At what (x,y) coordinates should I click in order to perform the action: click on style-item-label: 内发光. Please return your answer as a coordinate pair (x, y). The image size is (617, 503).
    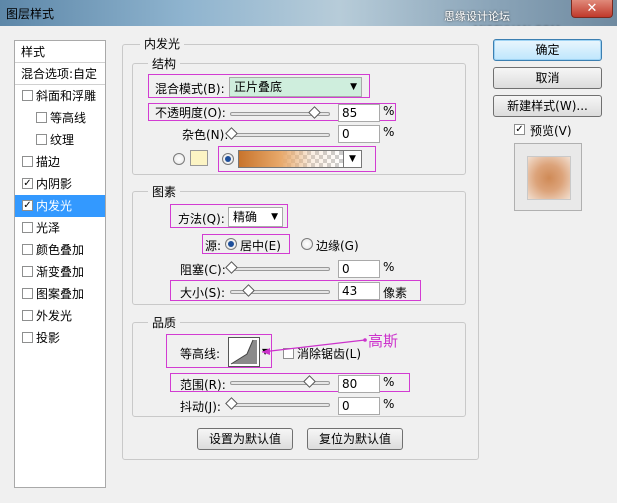
    Looking at the image, I should click on (54, 206).